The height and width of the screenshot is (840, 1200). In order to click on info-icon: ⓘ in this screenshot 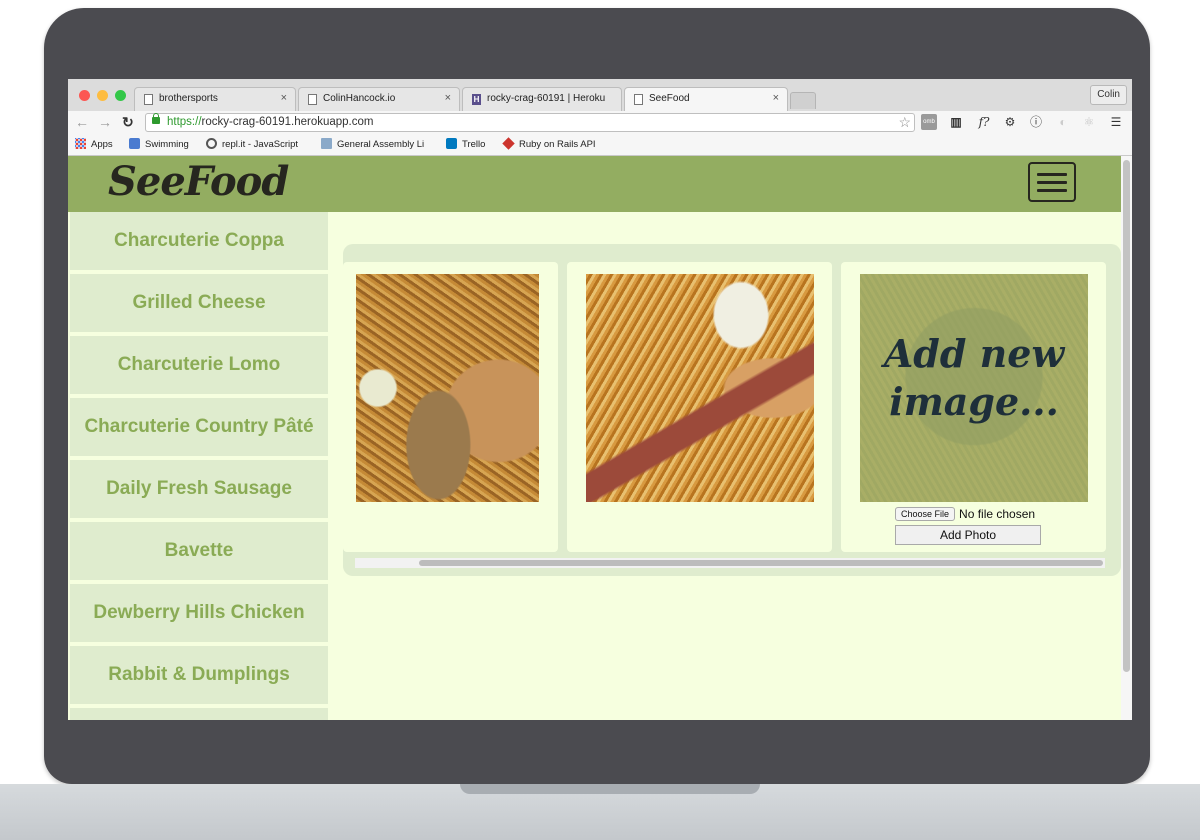, I will do `click(1036, 122)`.